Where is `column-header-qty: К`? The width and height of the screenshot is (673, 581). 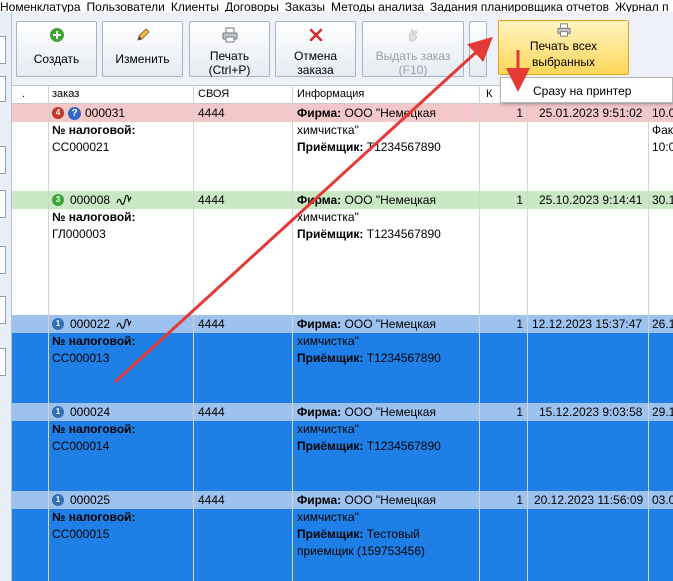 column-header-qty: К is located at coordinates (489, 94).